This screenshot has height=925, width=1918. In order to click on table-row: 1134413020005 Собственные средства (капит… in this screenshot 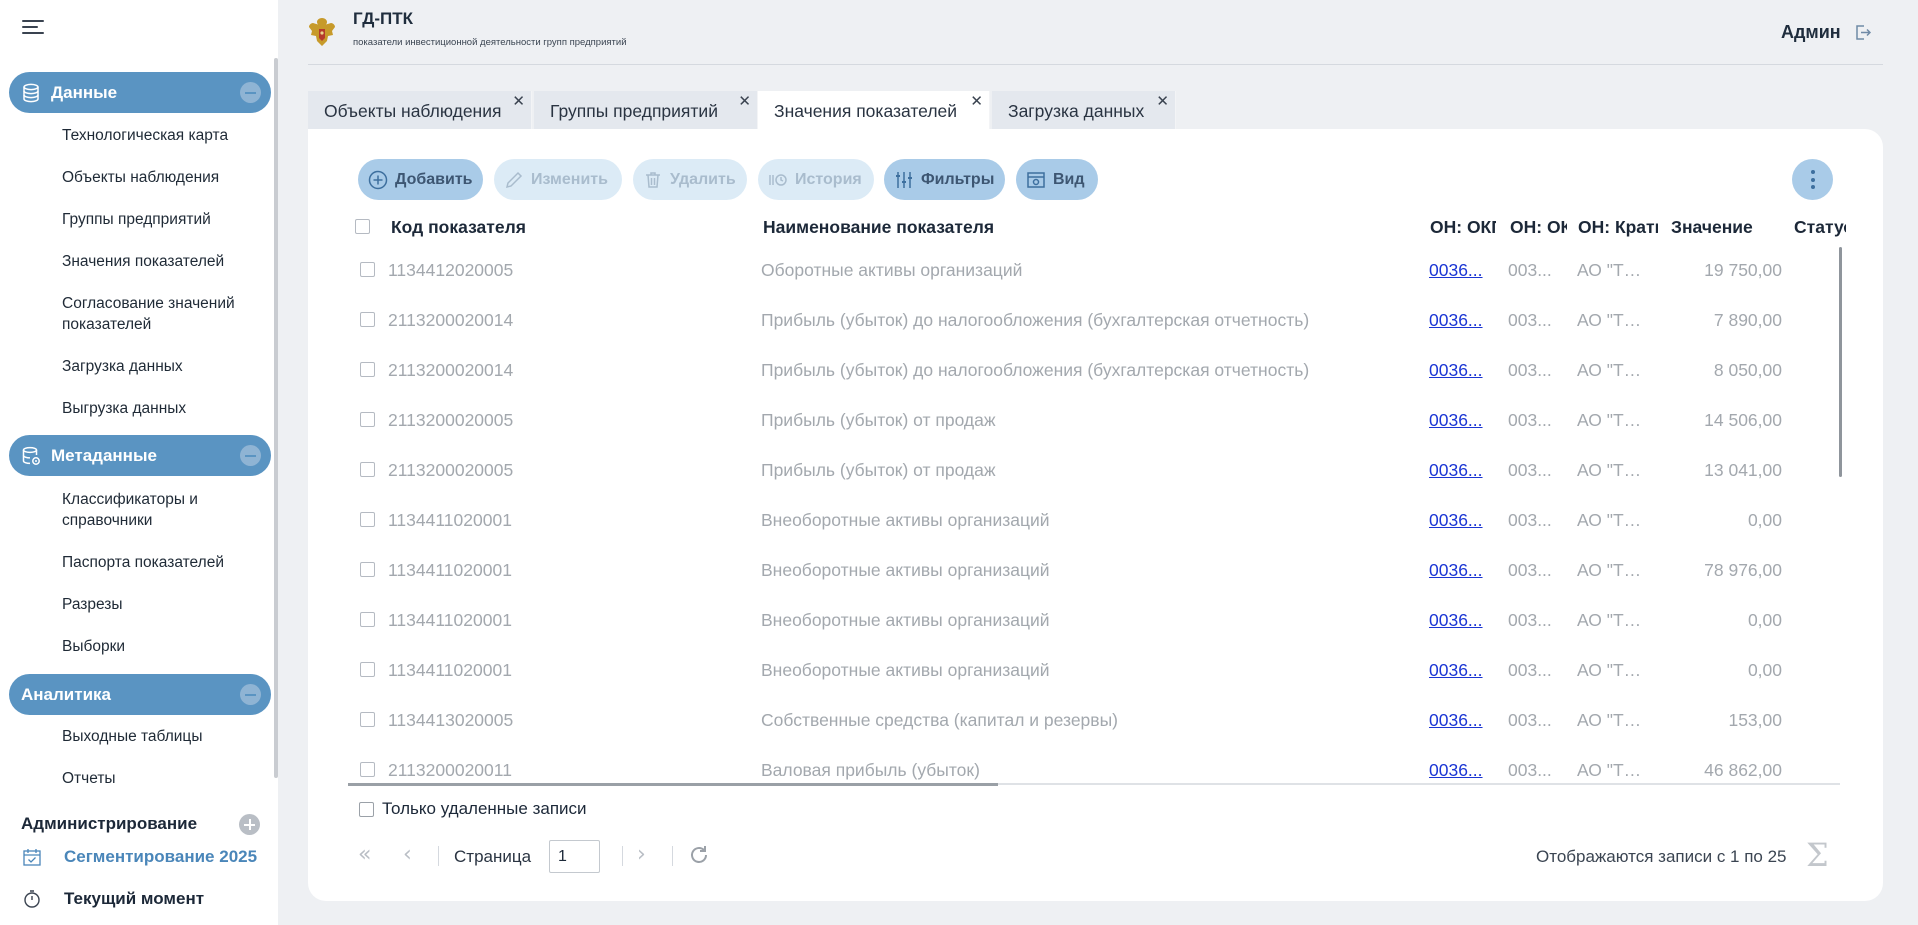, I will do `click(1094, 725)`.